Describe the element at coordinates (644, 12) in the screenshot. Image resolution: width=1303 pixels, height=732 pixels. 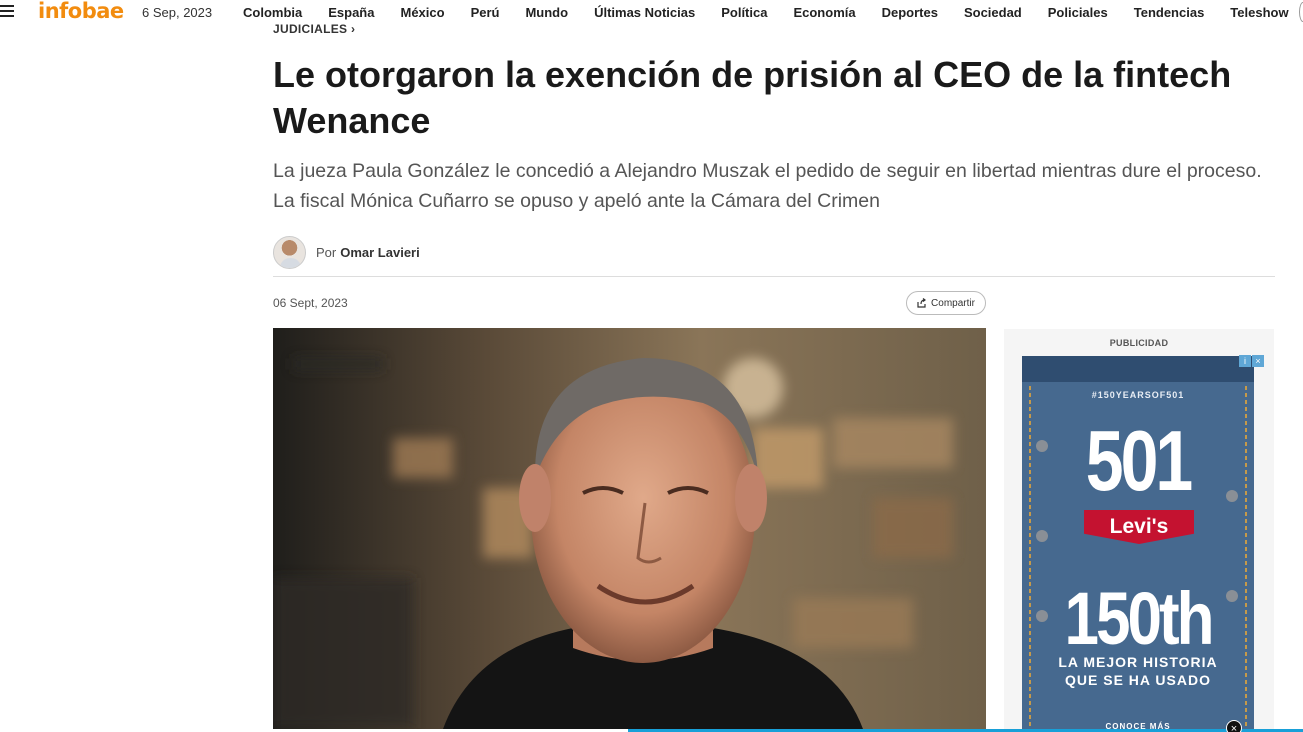
I see `nav-item-ultimas-noticias: Últimas Noticias` at that location.